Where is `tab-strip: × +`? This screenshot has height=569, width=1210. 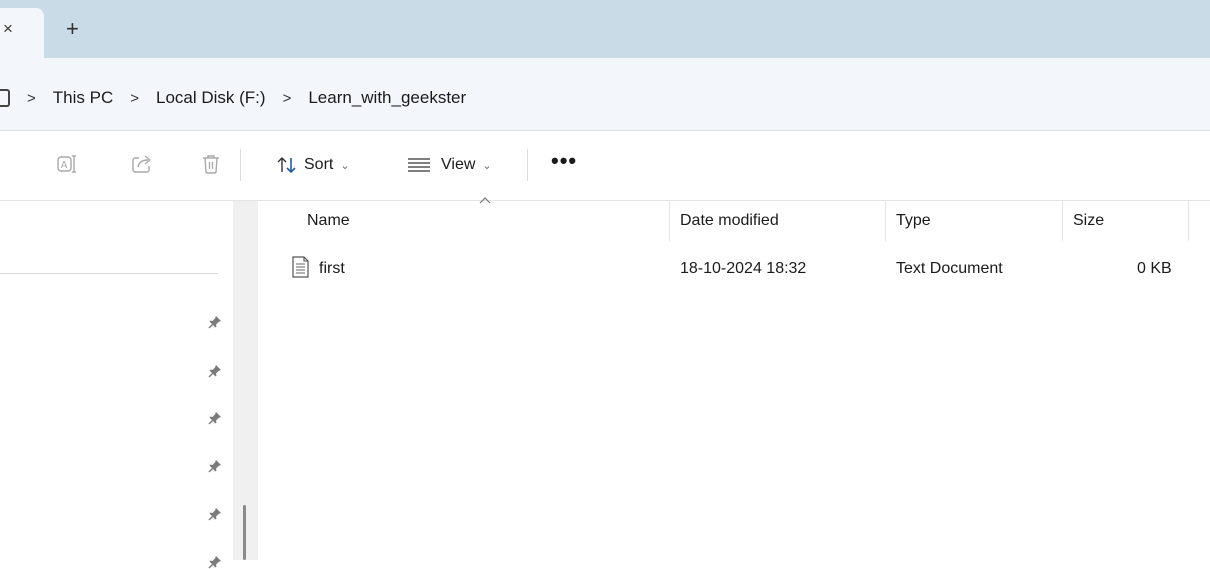 tab-strip: × + is located at coordinates (605, 29).